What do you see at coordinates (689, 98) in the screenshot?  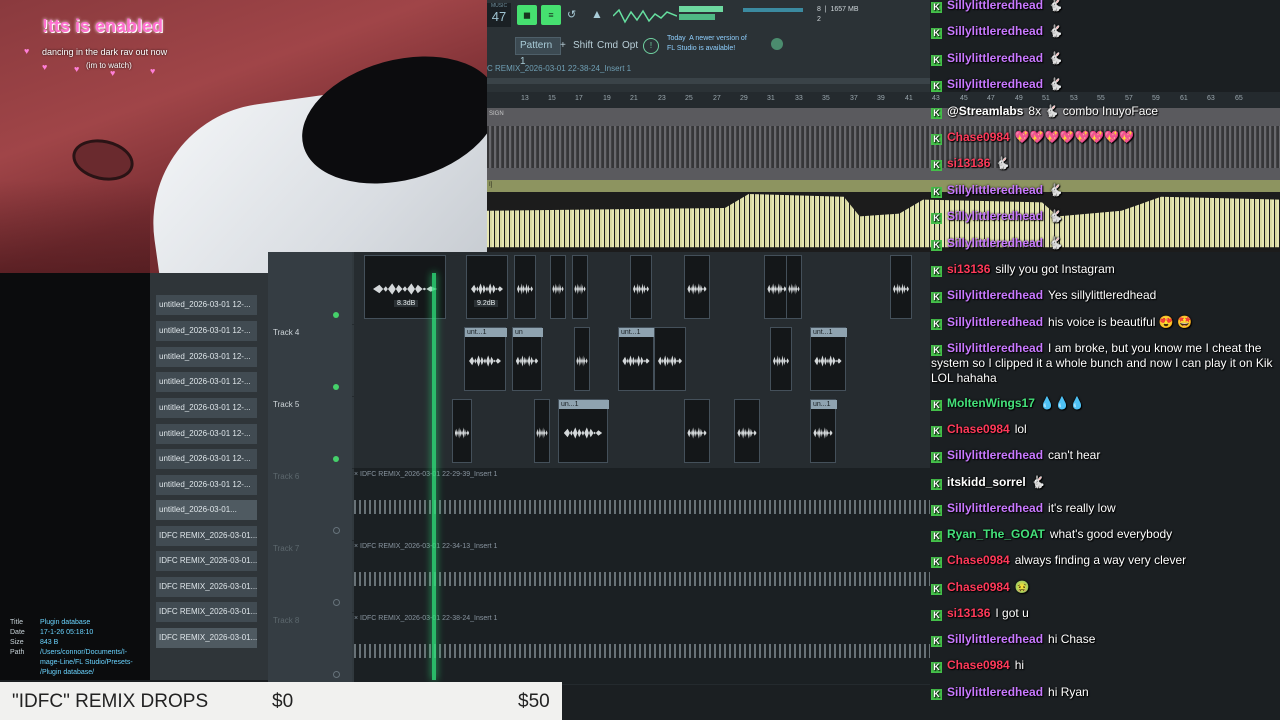 I see `bar-number: 25` at bounding box center [689, 98].